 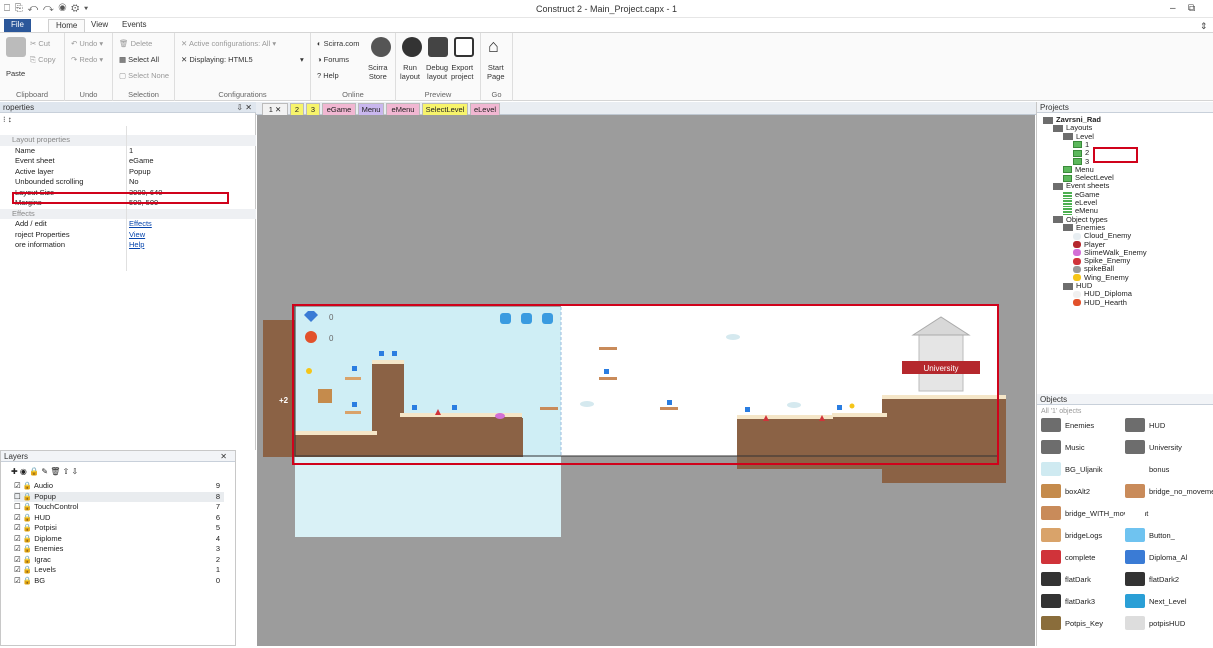 I want to click on layout-tab: SelectLevel, so click(x=445, y=109).